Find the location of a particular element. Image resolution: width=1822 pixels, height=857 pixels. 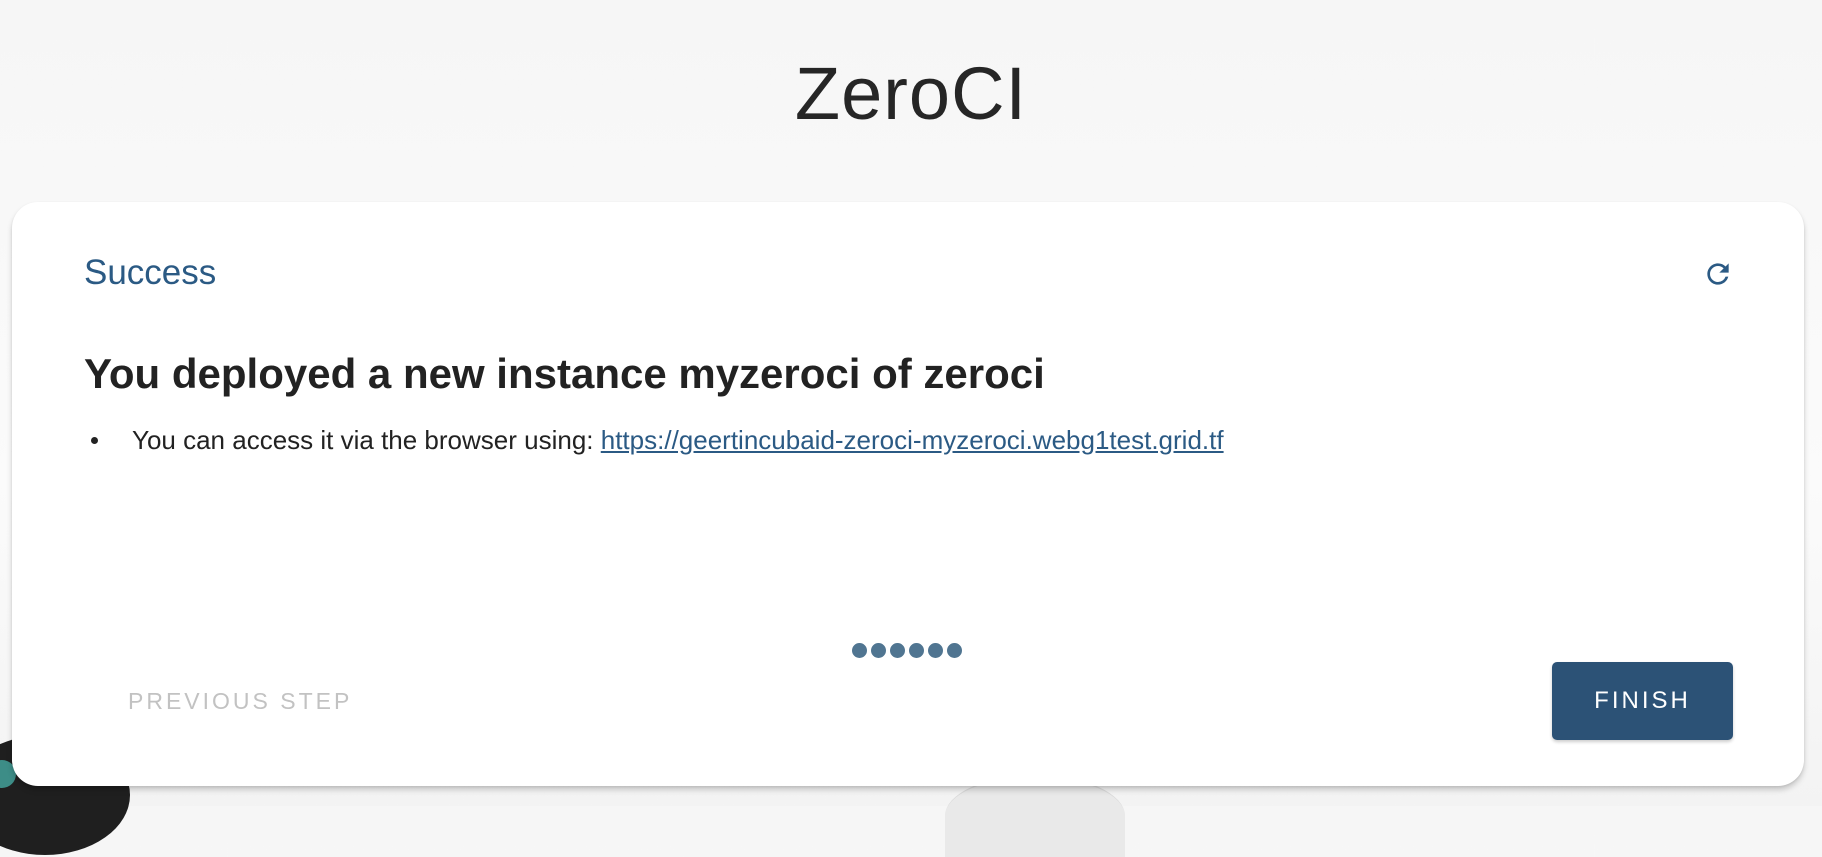

step-title: Success is located at coordinates (150, 272).